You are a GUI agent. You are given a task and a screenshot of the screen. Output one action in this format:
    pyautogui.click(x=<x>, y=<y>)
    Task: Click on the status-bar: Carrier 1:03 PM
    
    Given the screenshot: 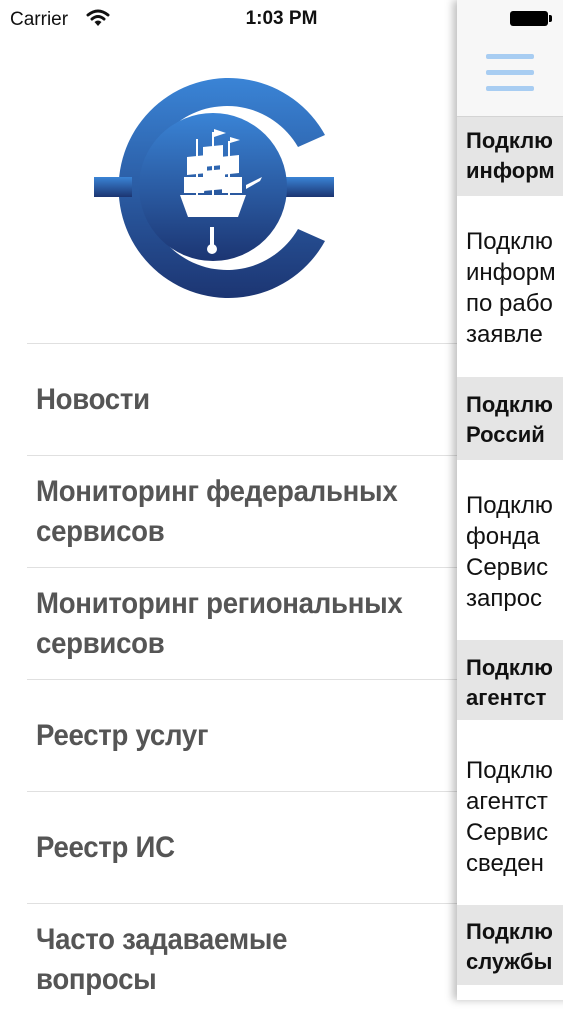 What is the action you would take?
    pyautogui.click(x=281, y=20)
    